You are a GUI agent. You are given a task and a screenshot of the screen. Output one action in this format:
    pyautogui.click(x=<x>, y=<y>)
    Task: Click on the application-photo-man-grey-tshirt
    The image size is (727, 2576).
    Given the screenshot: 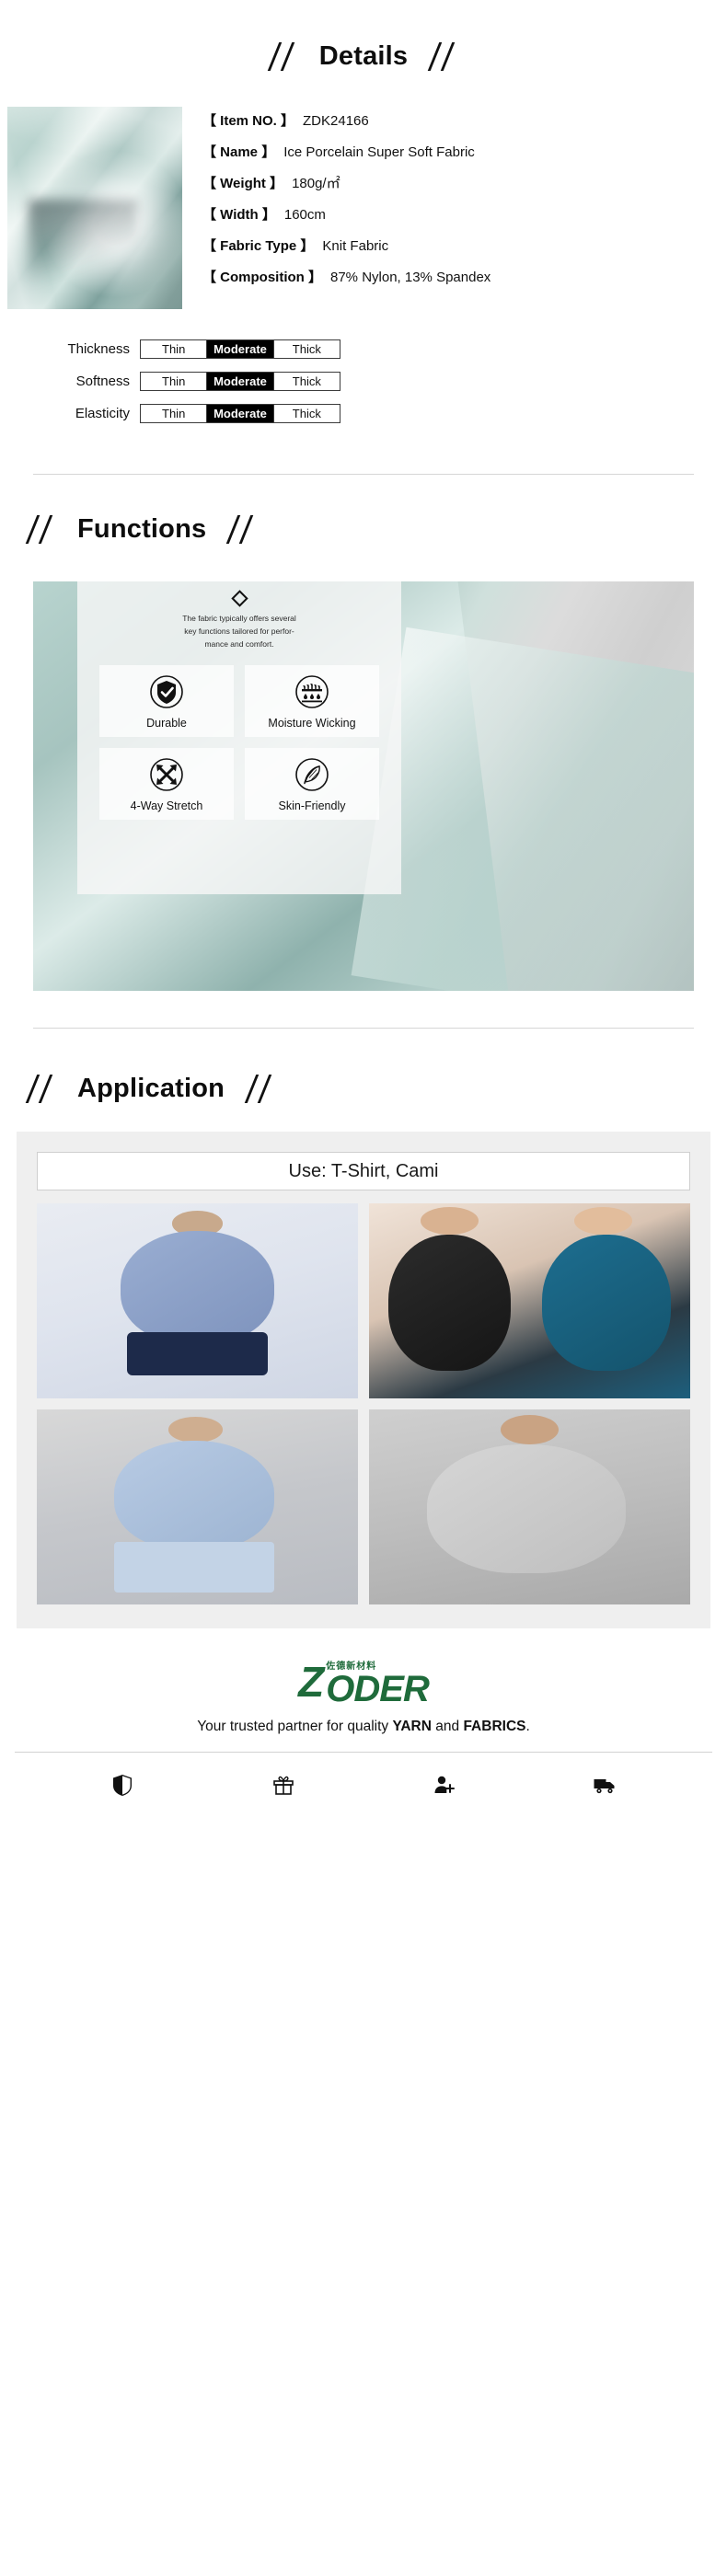 What is the action you would take?
    pyautogui.click(x=529, y=1506)
    